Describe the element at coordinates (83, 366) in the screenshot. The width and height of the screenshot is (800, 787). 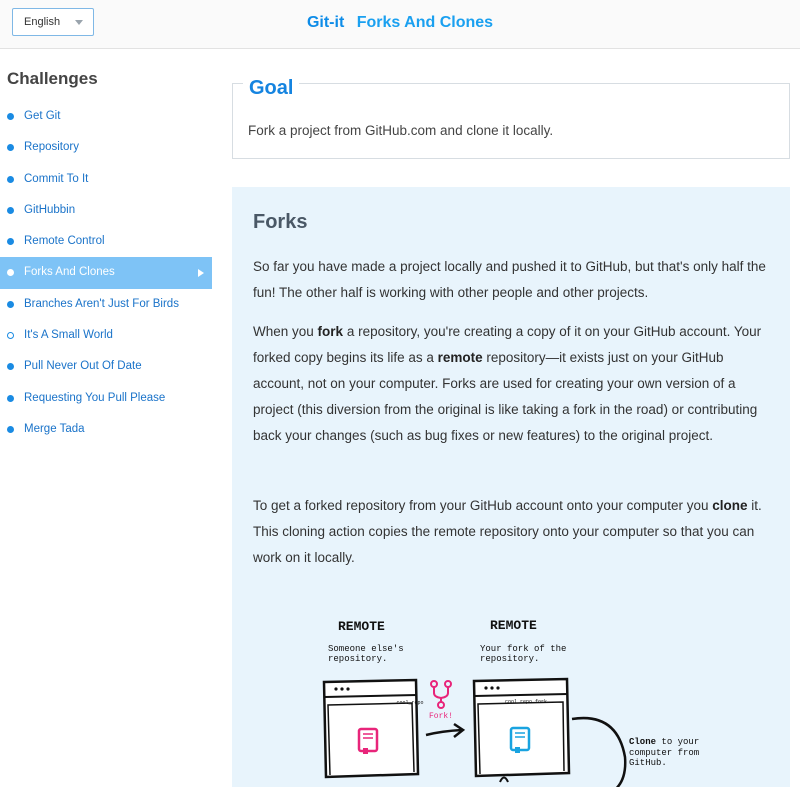
I see `sidebar-item-label: Pull Never Out Of Date` at that location.